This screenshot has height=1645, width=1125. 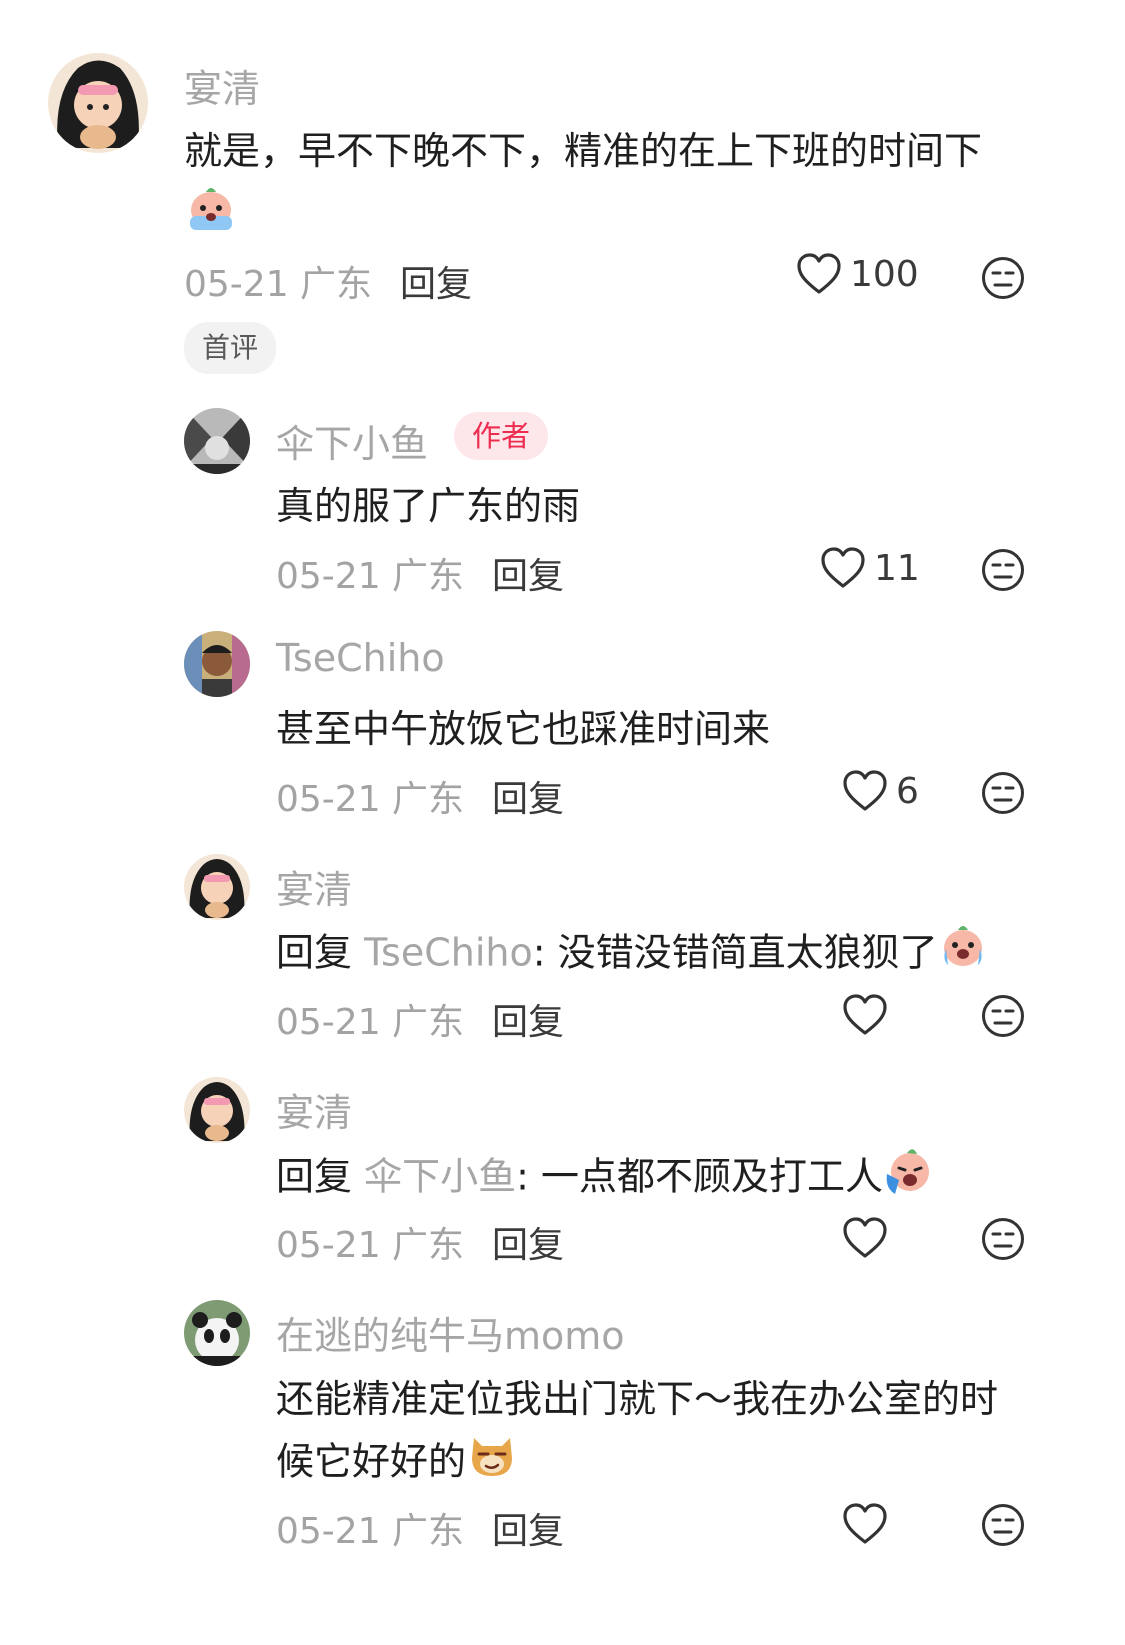 What do you see at coordinates (440, 1177) in the screenshot?
I see `reply-target-user: 伞下小鱼` at bounding box center [440, 1177].